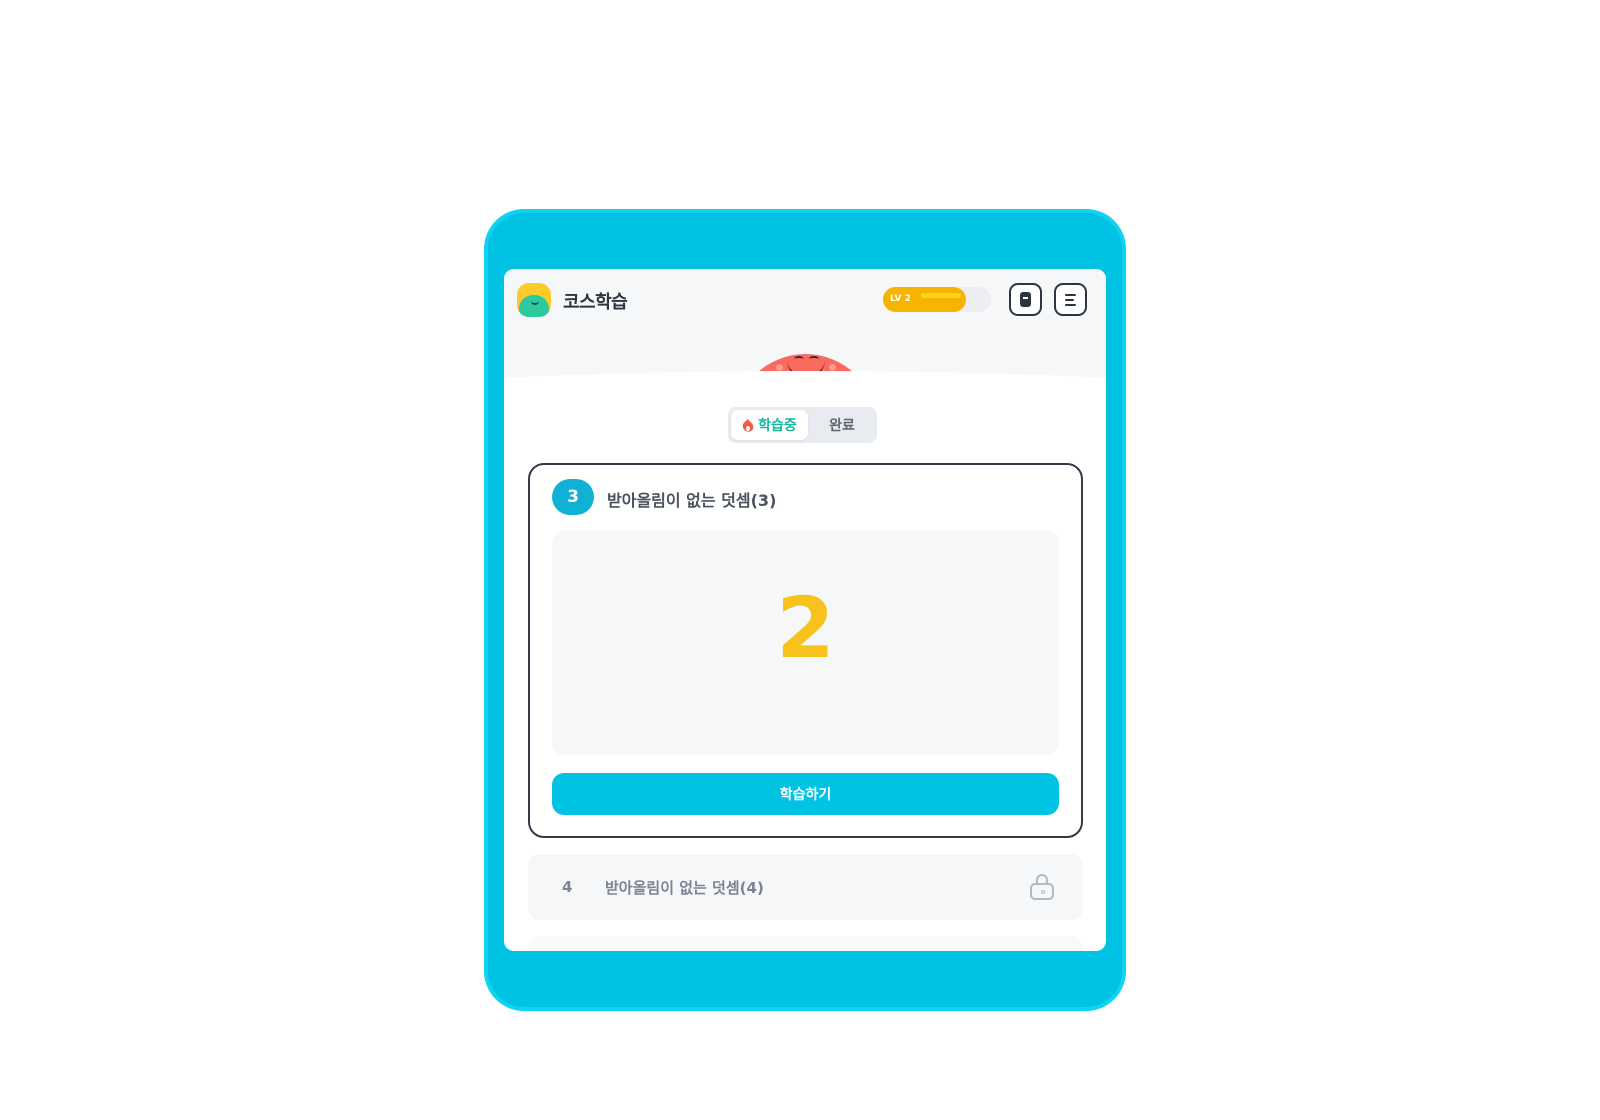 The width and height of the screenshot is (1600, 1120). I want to click on current-lesson-card: 3 받아올림이 없는 덧셈(3) 2 학습하기, so click(805, 650).